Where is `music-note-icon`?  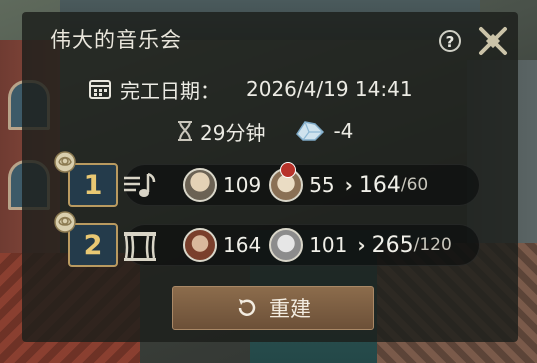 music-note-icon is located at coordinates (140, 184).